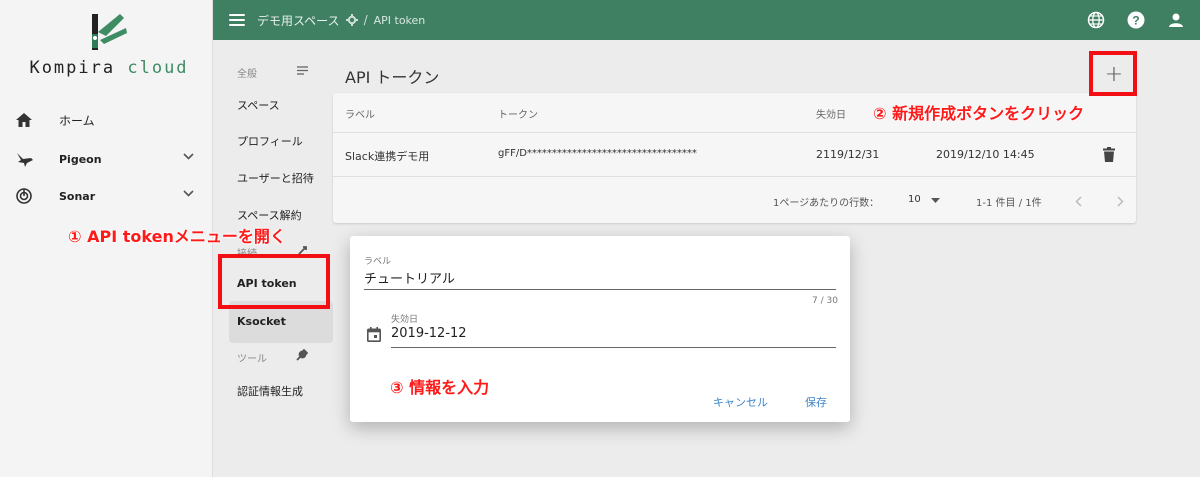  What do you see at coordinates (409, 277) in the screenshot?
I see `label-input: チュートリアル` at bounding box center [409, 277].